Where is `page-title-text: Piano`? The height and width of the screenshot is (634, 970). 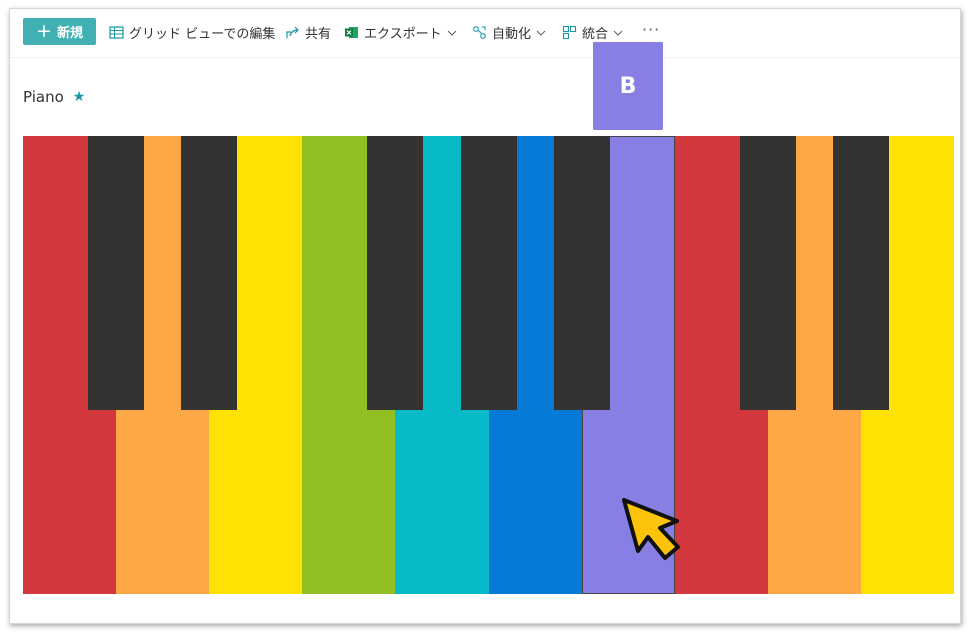
page-title-text: Piano is located at coordinates (43, 97).